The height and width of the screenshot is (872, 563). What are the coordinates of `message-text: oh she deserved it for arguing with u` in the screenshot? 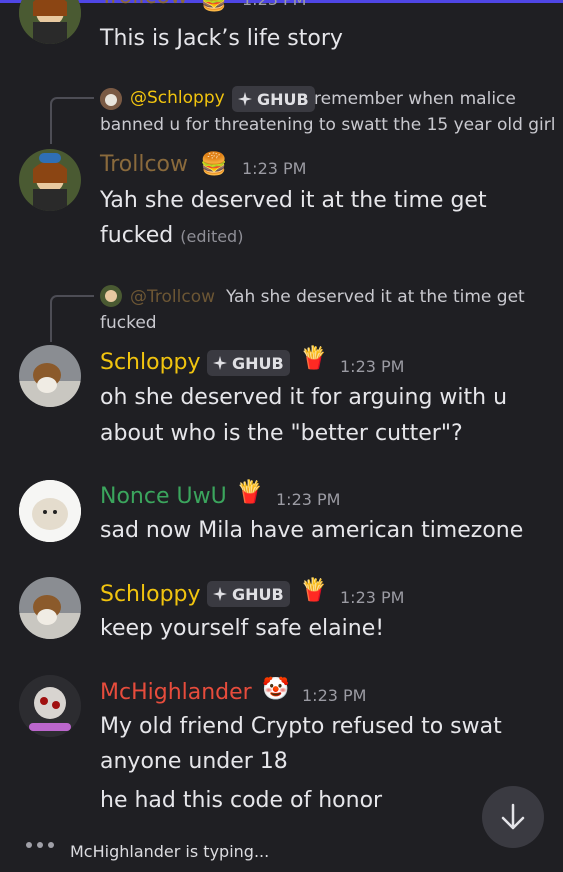 It's located at (303, 397).